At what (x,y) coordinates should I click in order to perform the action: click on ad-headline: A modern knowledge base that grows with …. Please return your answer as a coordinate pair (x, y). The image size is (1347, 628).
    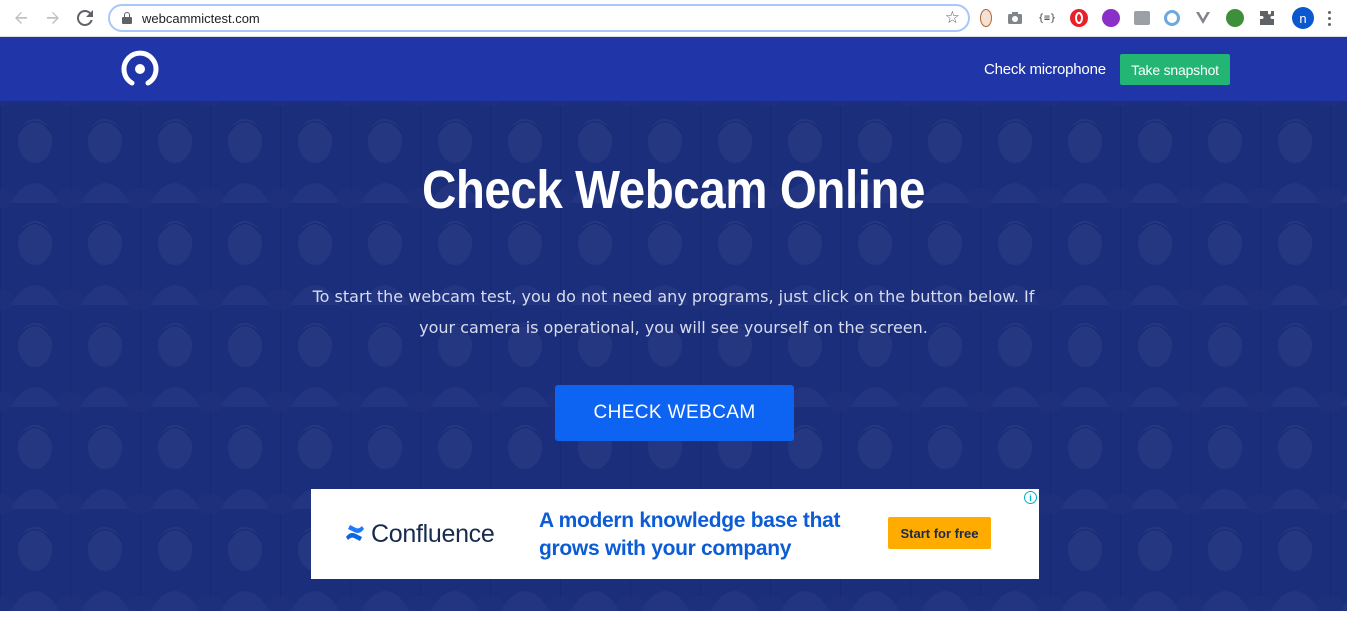
    Looking at the image, I should click on (690, 534).